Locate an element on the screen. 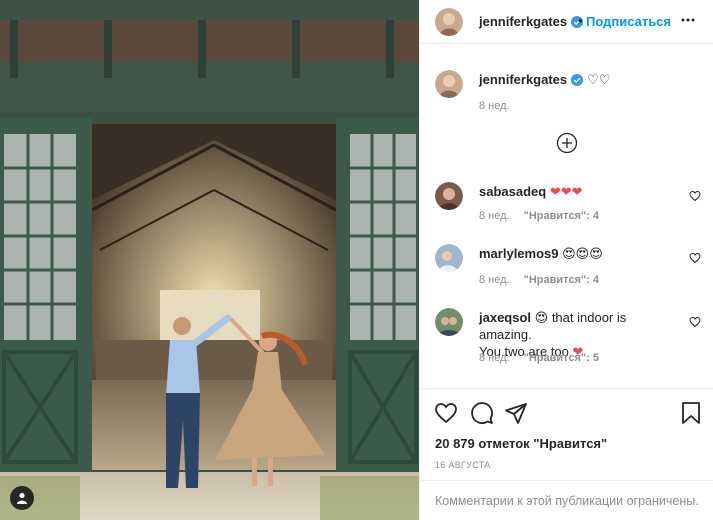 The image size is (713, 520). caption-username: jenniferkgates is located at coordinates (531, 79).